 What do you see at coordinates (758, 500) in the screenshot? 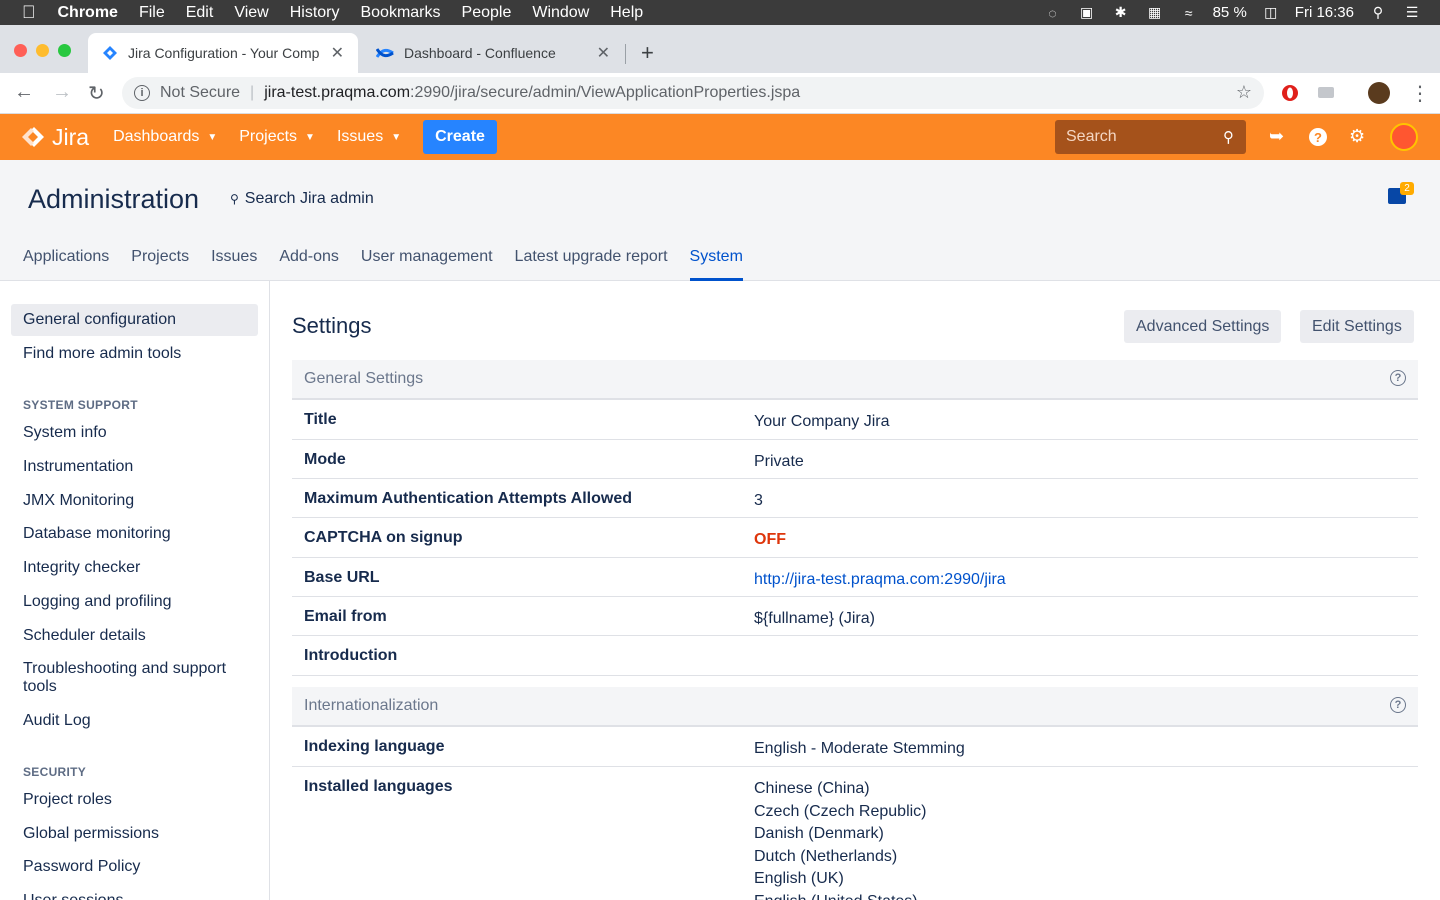
I see `setting-value: 3` at bounding box center [758, 500].